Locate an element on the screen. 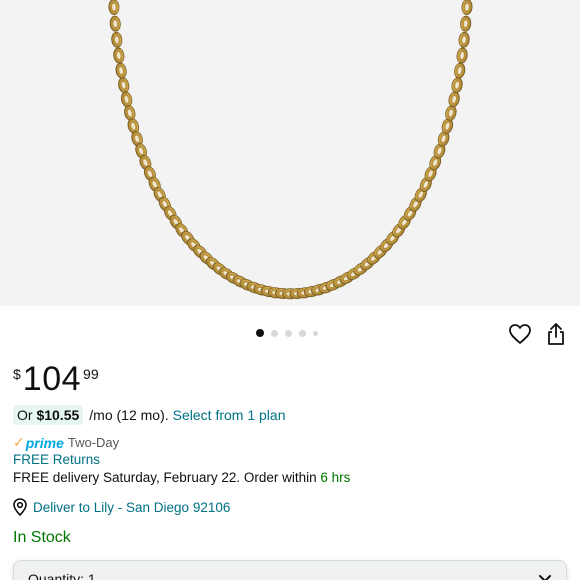 The width and height of the screenshot is (580, 580). location-pin-icon is located at coordinates (20, 507).